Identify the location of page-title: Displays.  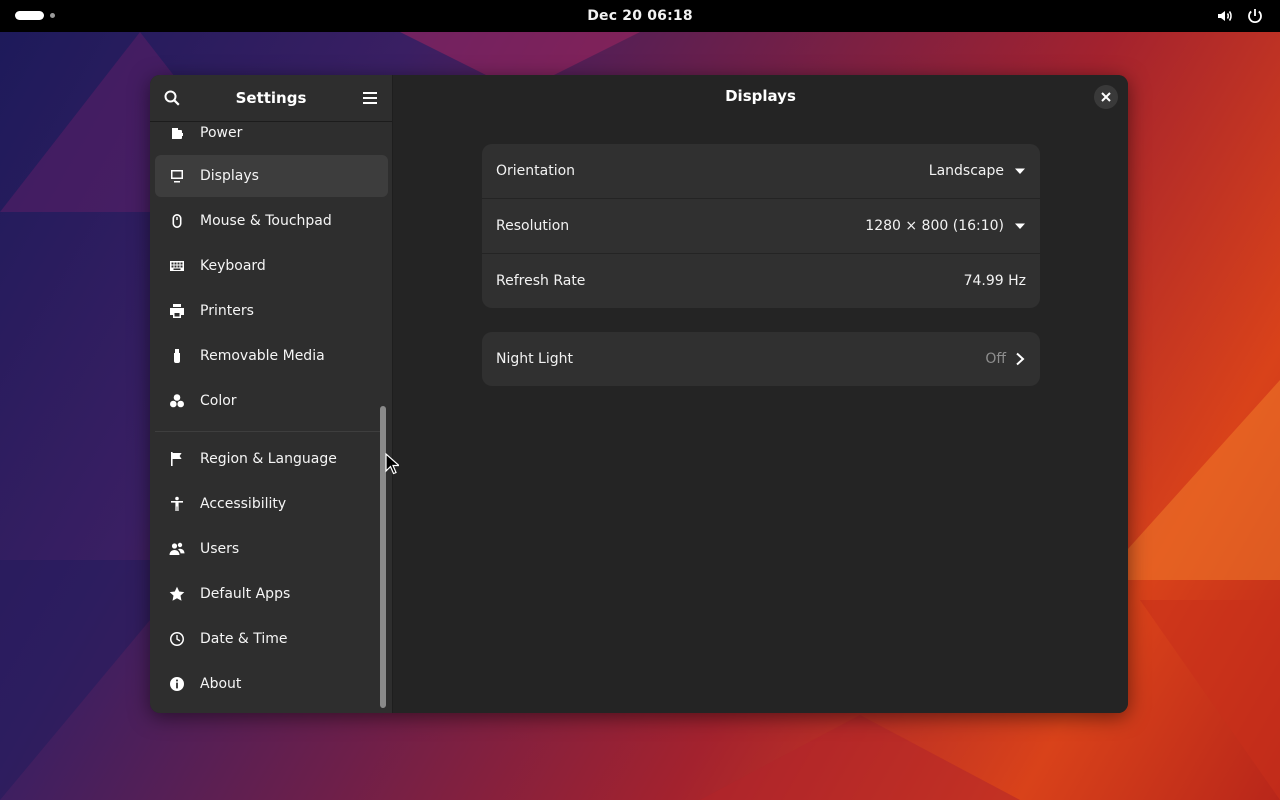
(760, 96).